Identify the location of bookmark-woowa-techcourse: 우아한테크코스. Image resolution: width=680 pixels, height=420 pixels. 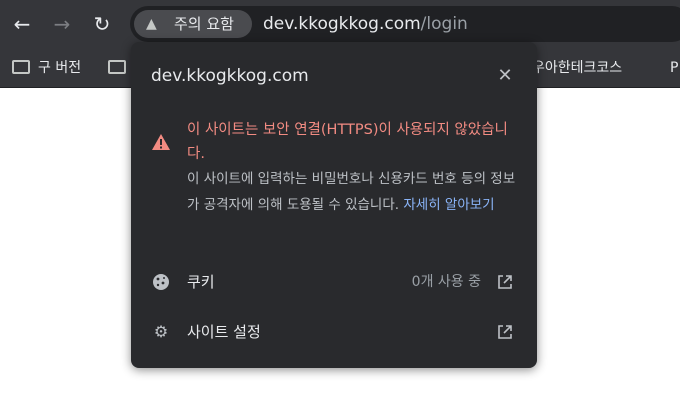
(577, 68).